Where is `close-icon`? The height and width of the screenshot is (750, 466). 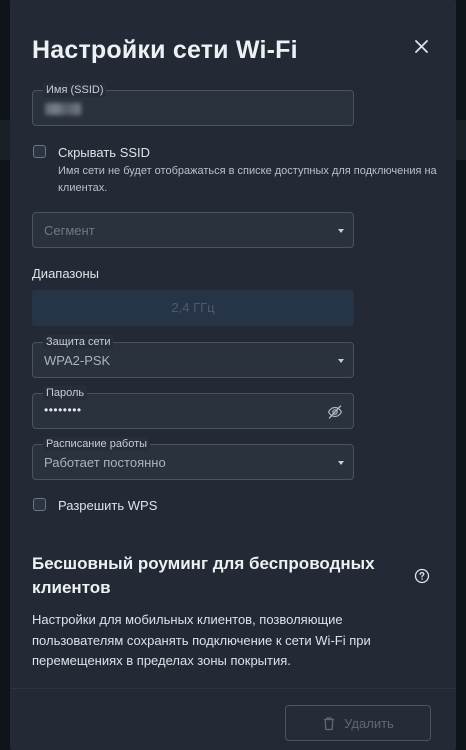 close-icon is located at coordinates (421, 46).